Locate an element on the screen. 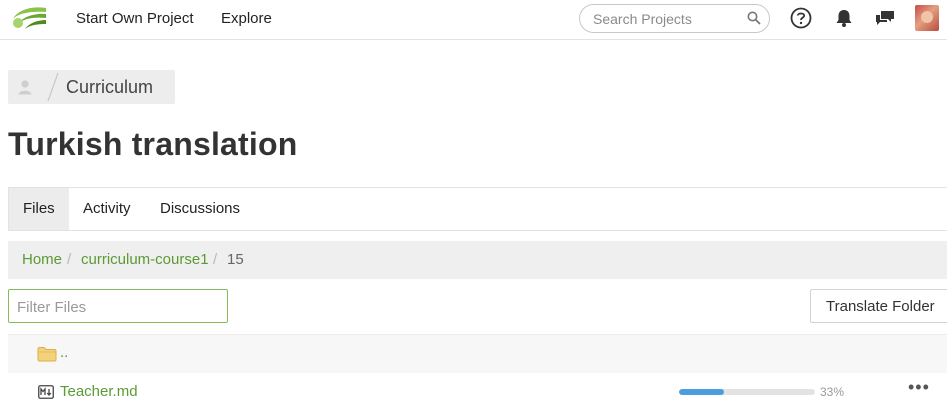 The height and width of the screenshot is (420, 947). list-item-parent-folder: .. is located at coordinates (477, 353).